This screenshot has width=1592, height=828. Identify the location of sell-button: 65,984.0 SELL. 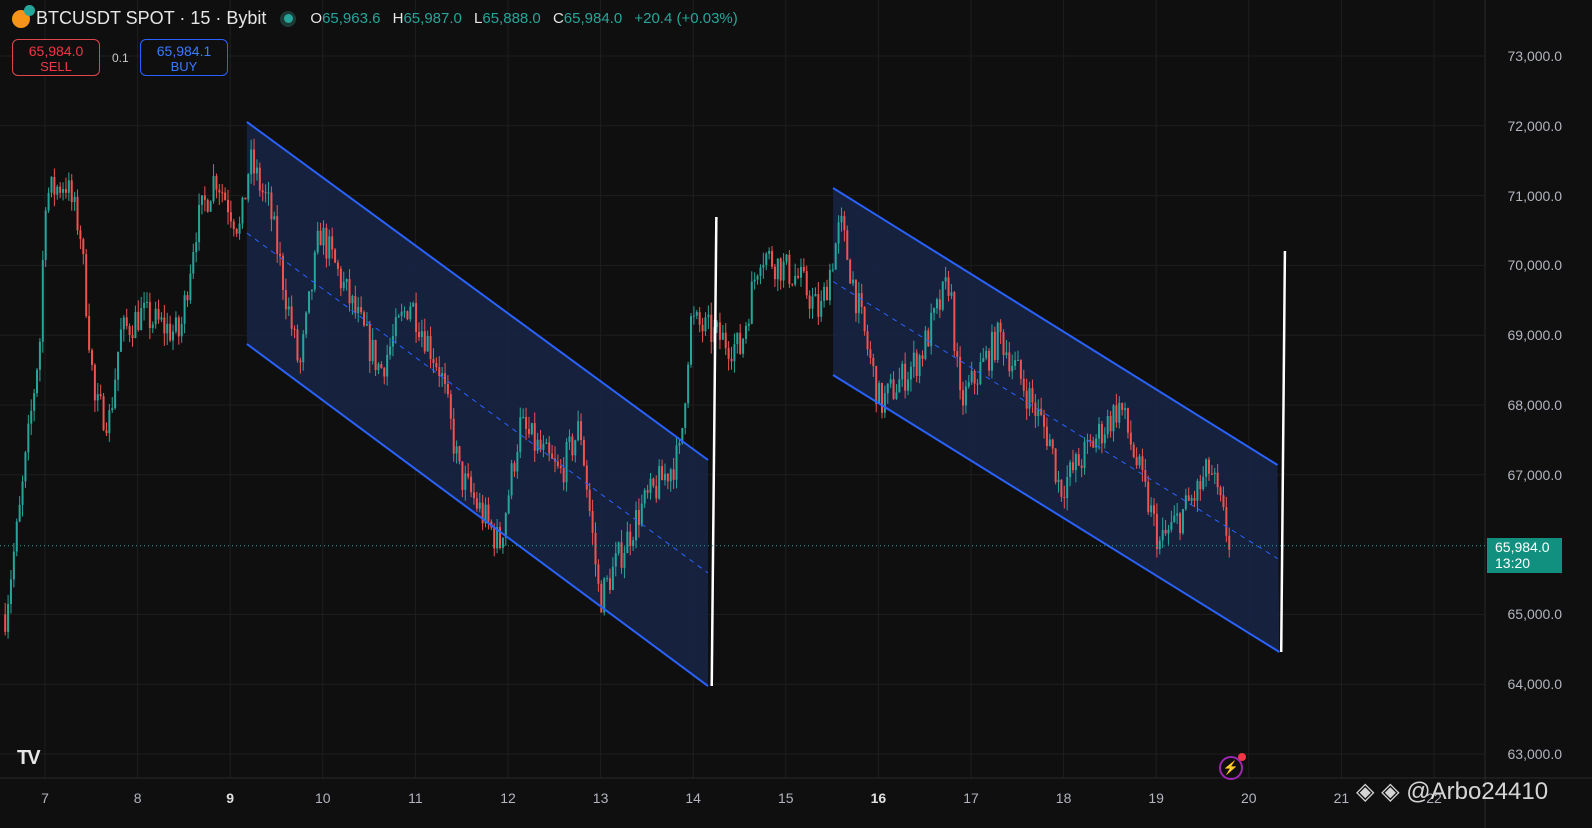
(56, 57).